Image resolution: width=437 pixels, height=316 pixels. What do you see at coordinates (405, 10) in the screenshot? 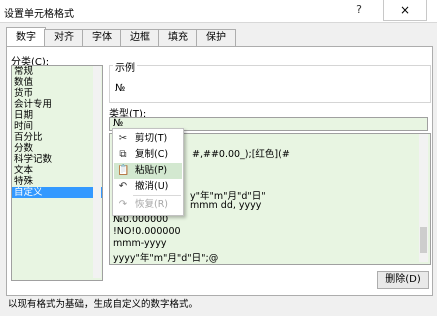
I see `close-button: ×` at bounding box center [405, 10].